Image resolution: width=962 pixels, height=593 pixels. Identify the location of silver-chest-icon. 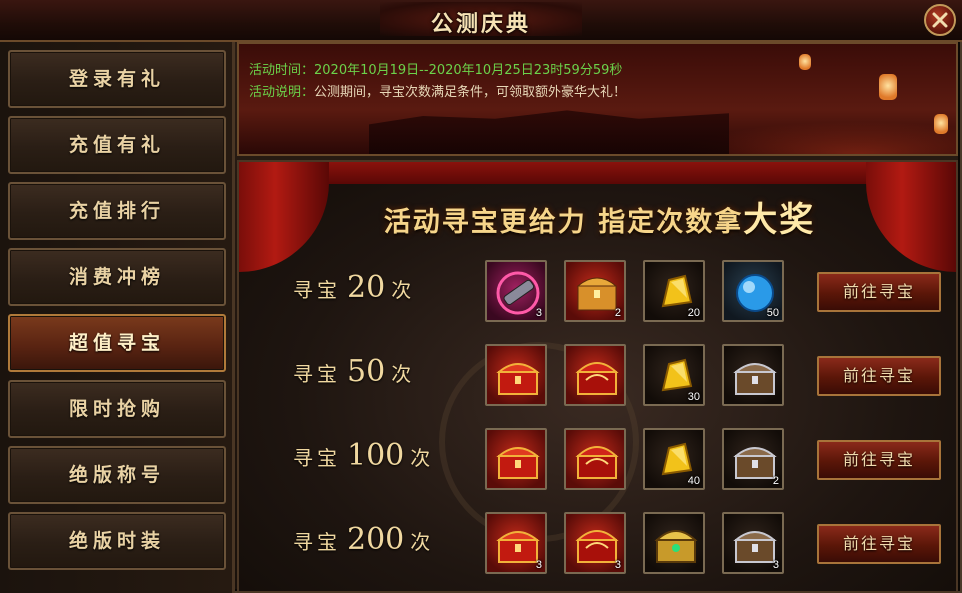
(755, 379).